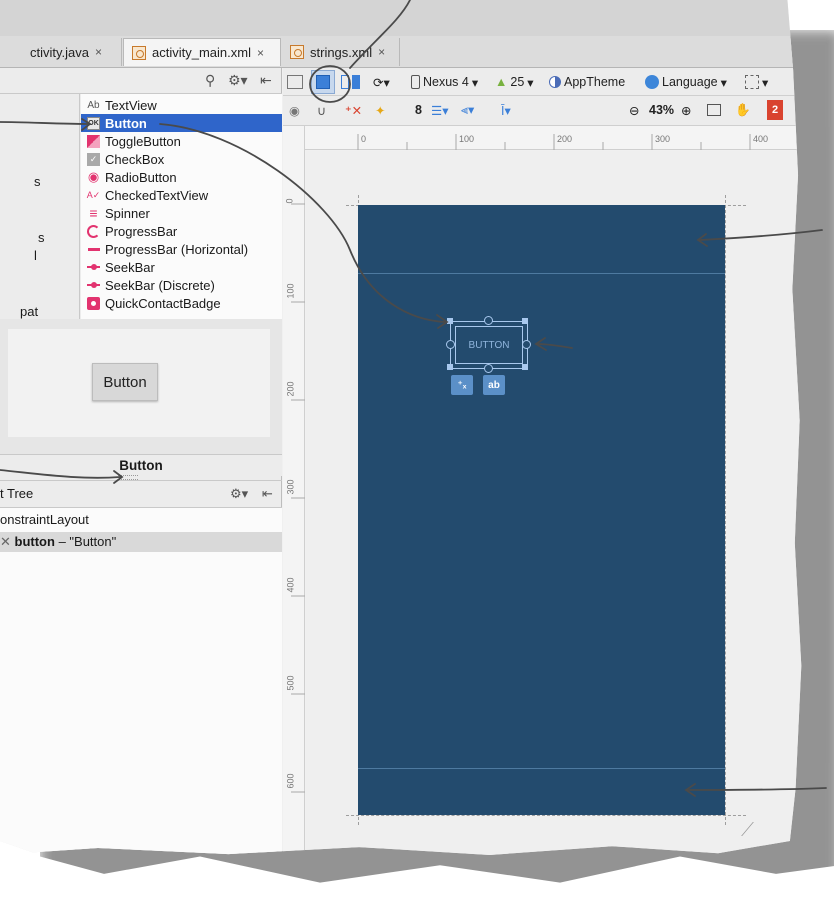 This screenshot has width=834, height=900. Describe the element at coordinates (506, 110) in the screenshot. I see `guidelines-icon: Ī▾` at that location.